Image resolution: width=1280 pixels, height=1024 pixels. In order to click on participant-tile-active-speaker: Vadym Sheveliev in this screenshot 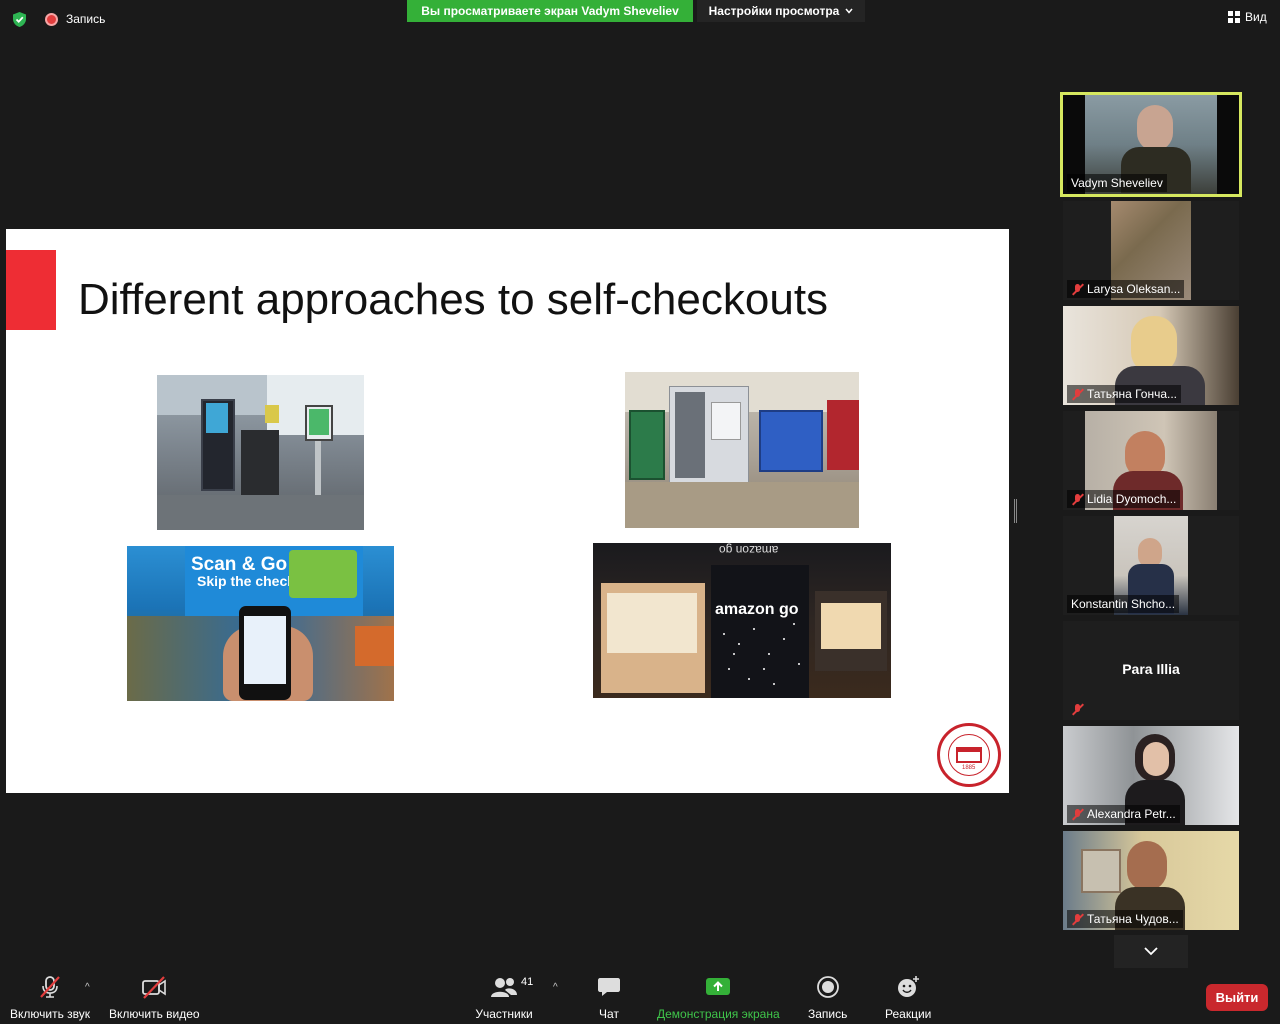, I will do `click(1151, 144)`.